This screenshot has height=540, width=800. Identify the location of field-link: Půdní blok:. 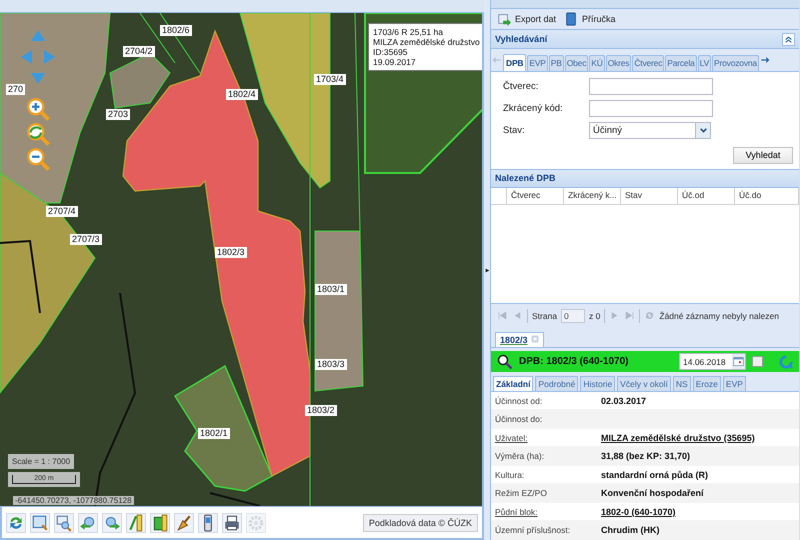
(548, 511).